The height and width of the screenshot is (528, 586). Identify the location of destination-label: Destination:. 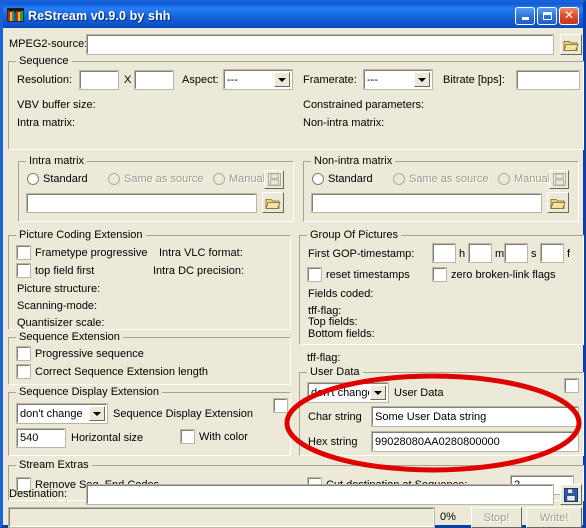
(38, 494).